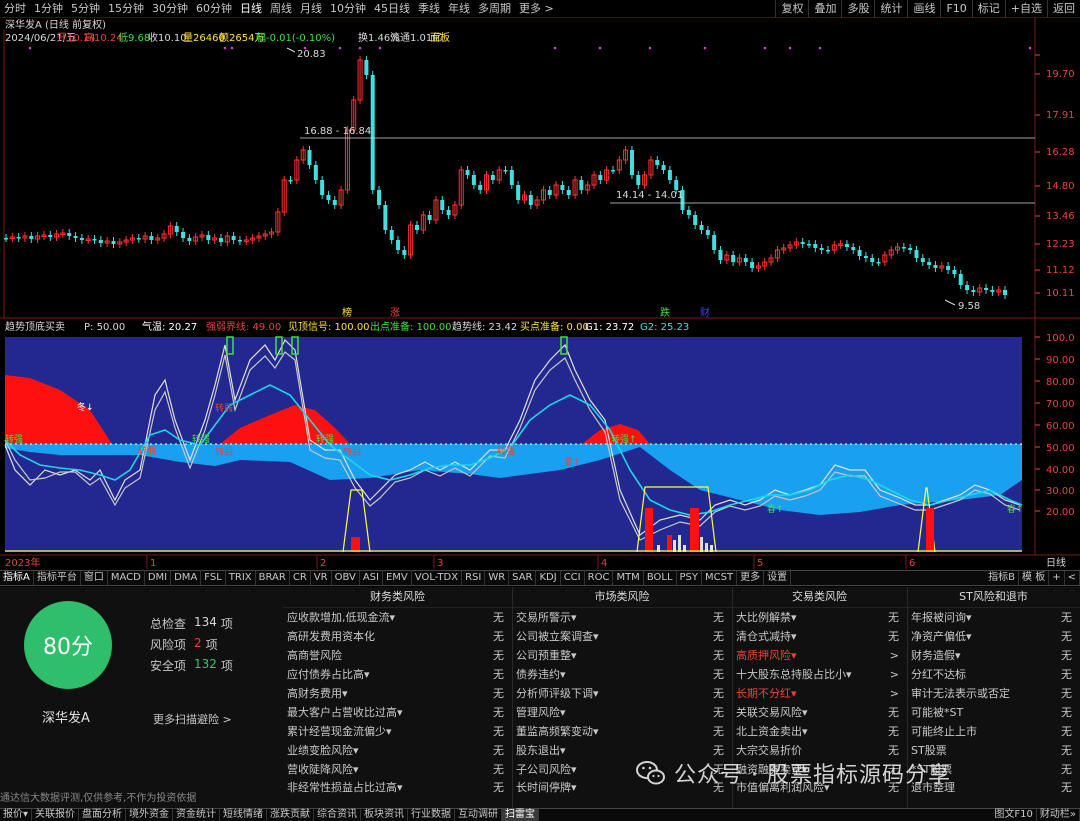 This screenshot has height=821, width=1080. Describe the element at coordinates (56, 815) in the screenshot. I see `bottom-tab-1: 关联报价` at that location.